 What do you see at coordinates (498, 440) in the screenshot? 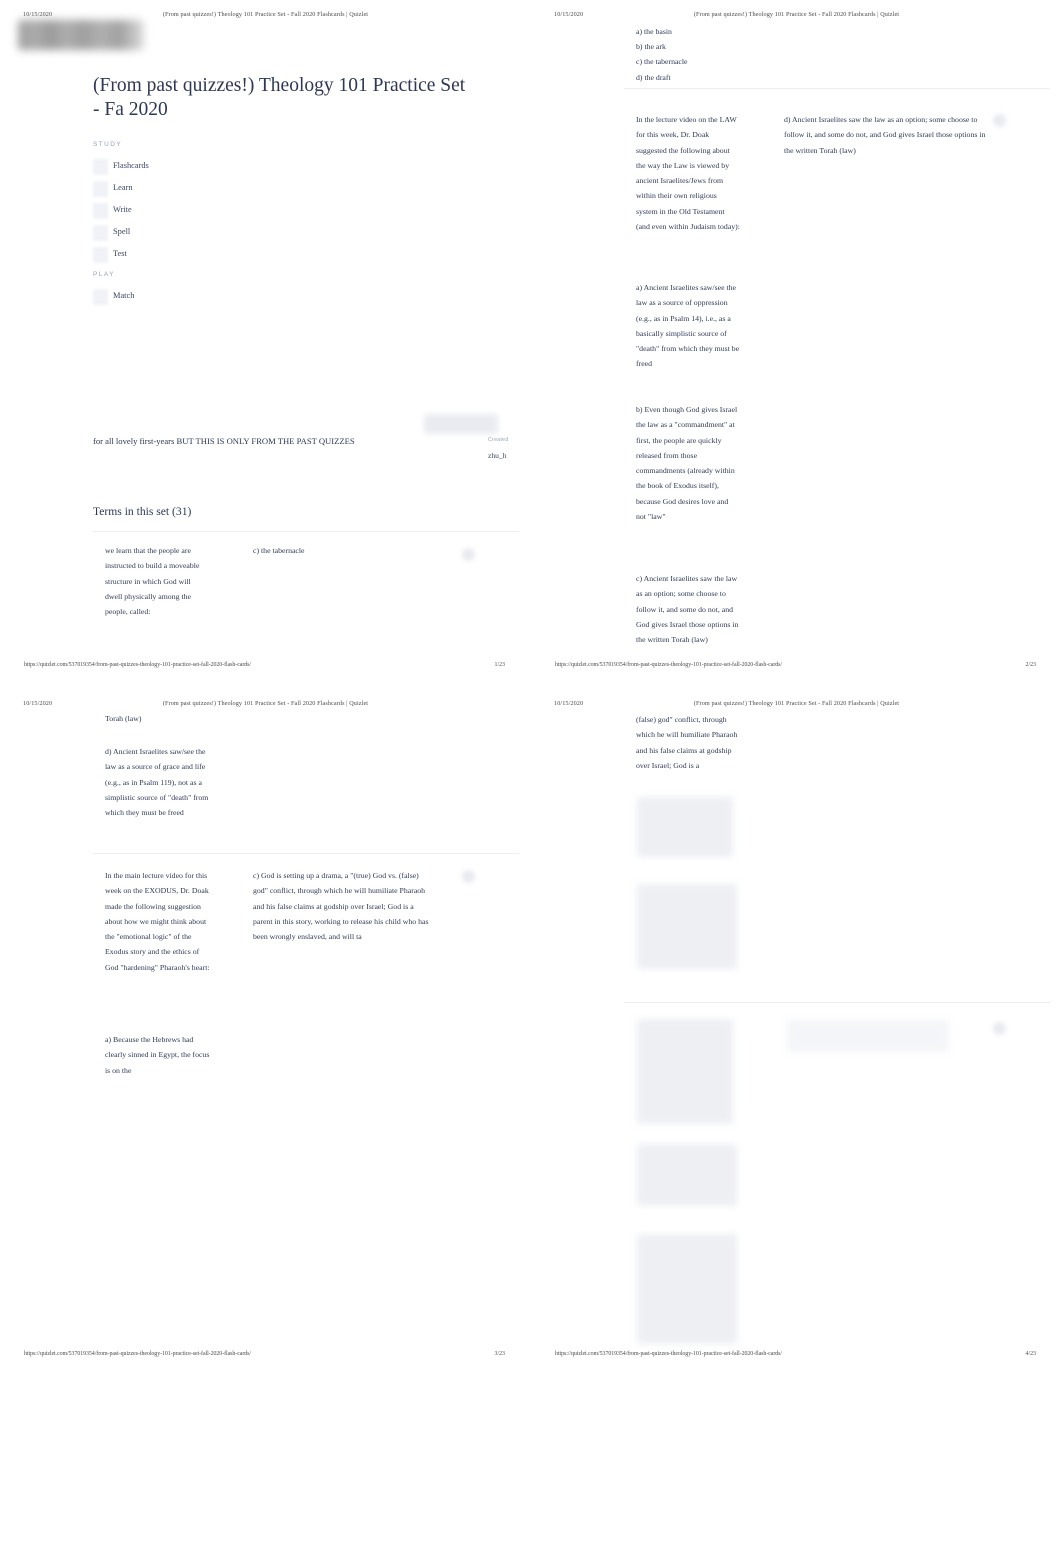
I see `created-label: Created` at bounding box center [498, 440].